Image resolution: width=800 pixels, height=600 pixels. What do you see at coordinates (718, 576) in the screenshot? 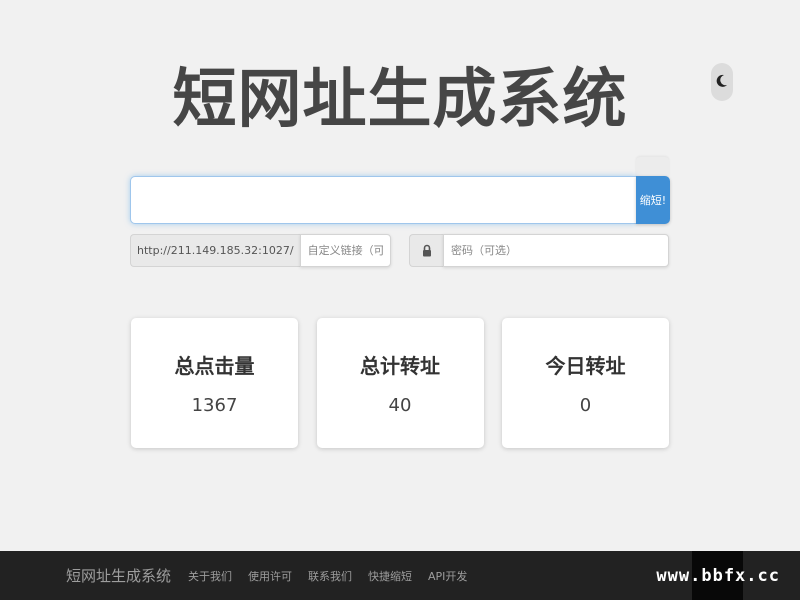
I see `watermark: www.bbfx.cc` at bounding box center [718, 576].